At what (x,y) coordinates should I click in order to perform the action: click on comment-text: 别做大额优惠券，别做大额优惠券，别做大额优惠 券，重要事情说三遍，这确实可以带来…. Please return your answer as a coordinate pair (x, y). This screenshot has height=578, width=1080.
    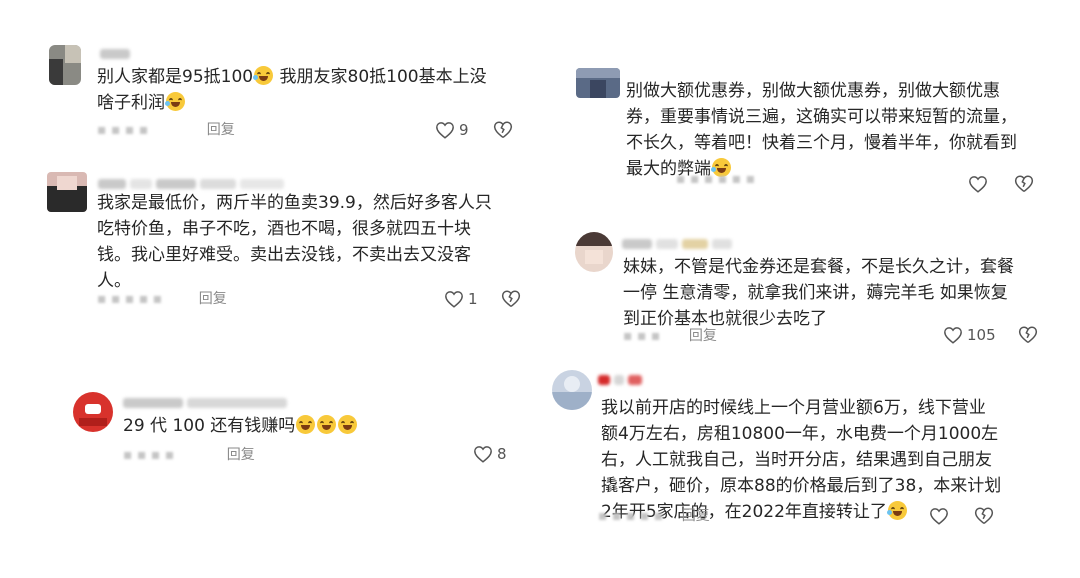
    Looking at the image, I should click on (841, 130).